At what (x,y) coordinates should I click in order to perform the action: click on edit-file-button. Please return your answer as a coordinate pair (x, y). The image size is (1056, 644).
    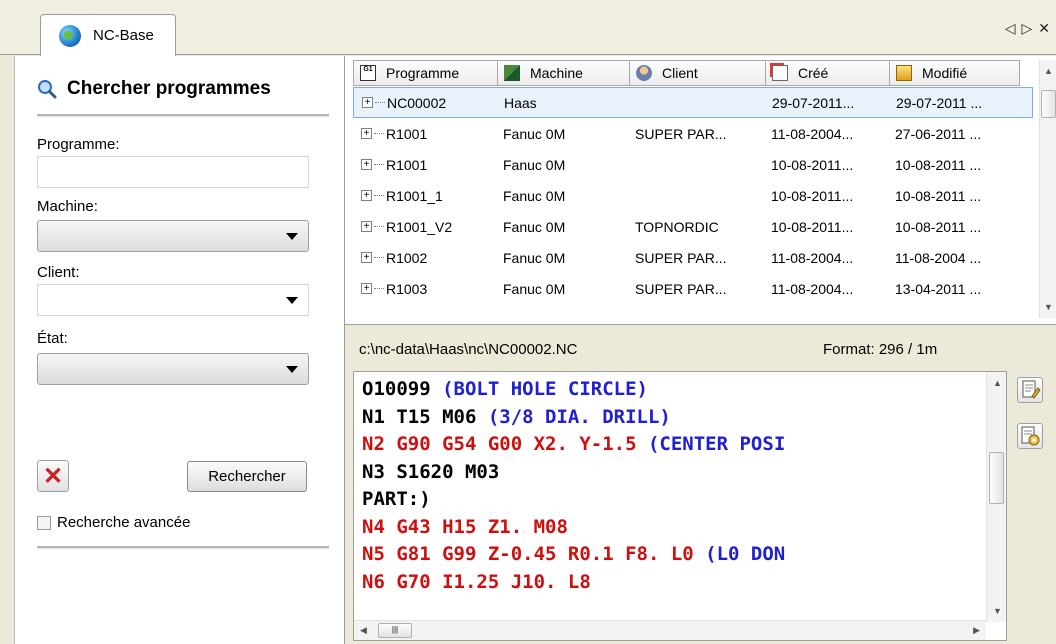
    Looking at the image, I should click on (1030, 390).